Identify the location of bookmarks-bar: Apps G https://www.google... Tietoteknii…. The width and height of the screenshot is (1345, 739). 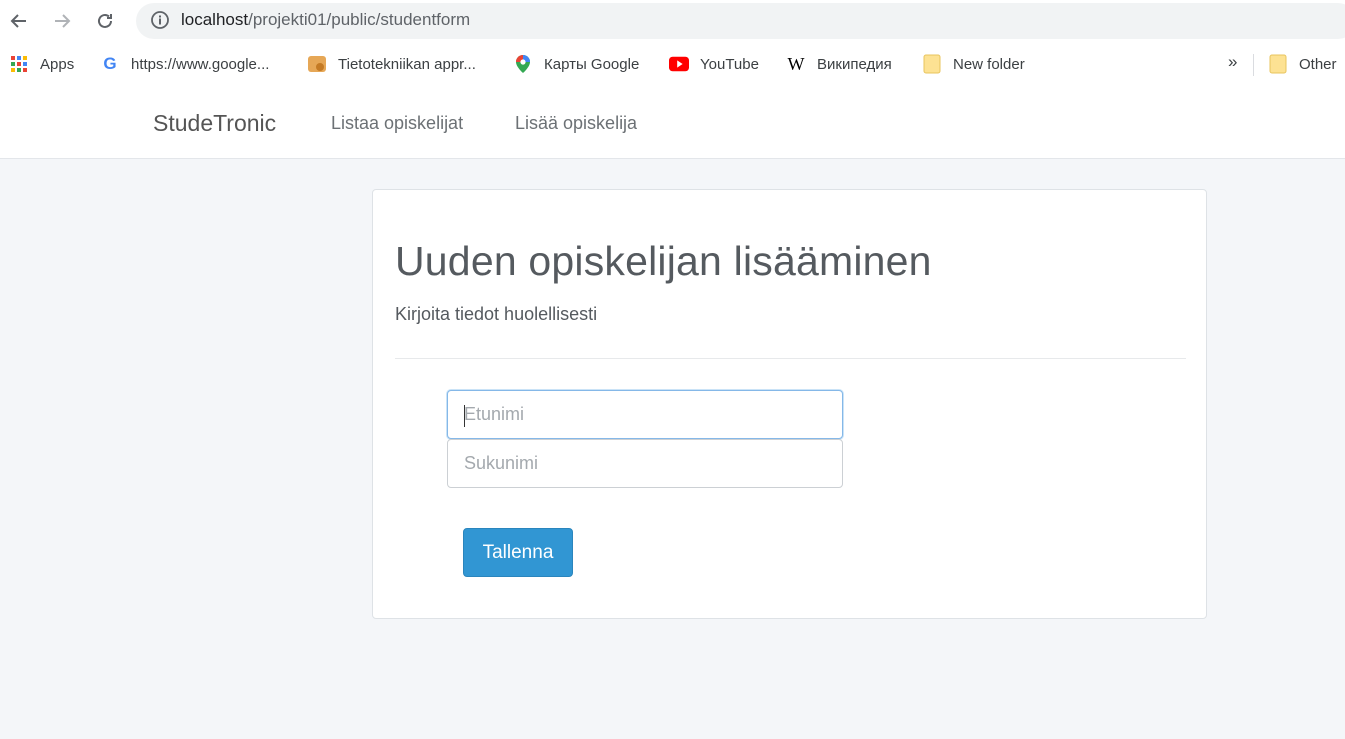
(672, 64).